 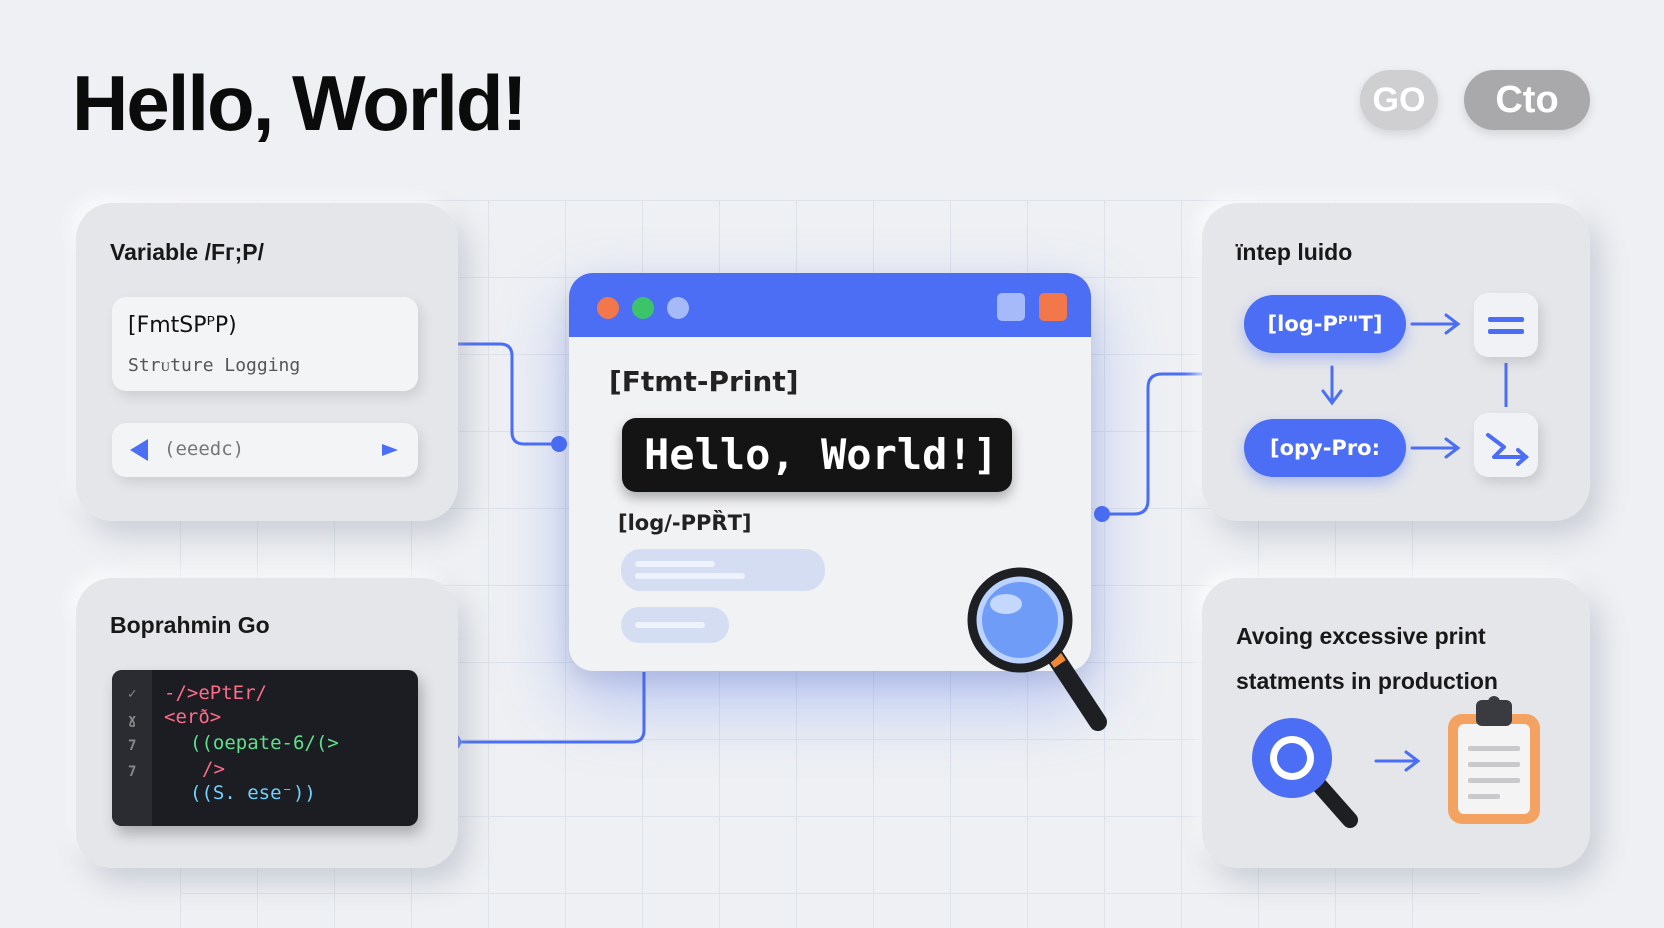 I want to click on minimize-dot-icon, so click(x=643, y=308).